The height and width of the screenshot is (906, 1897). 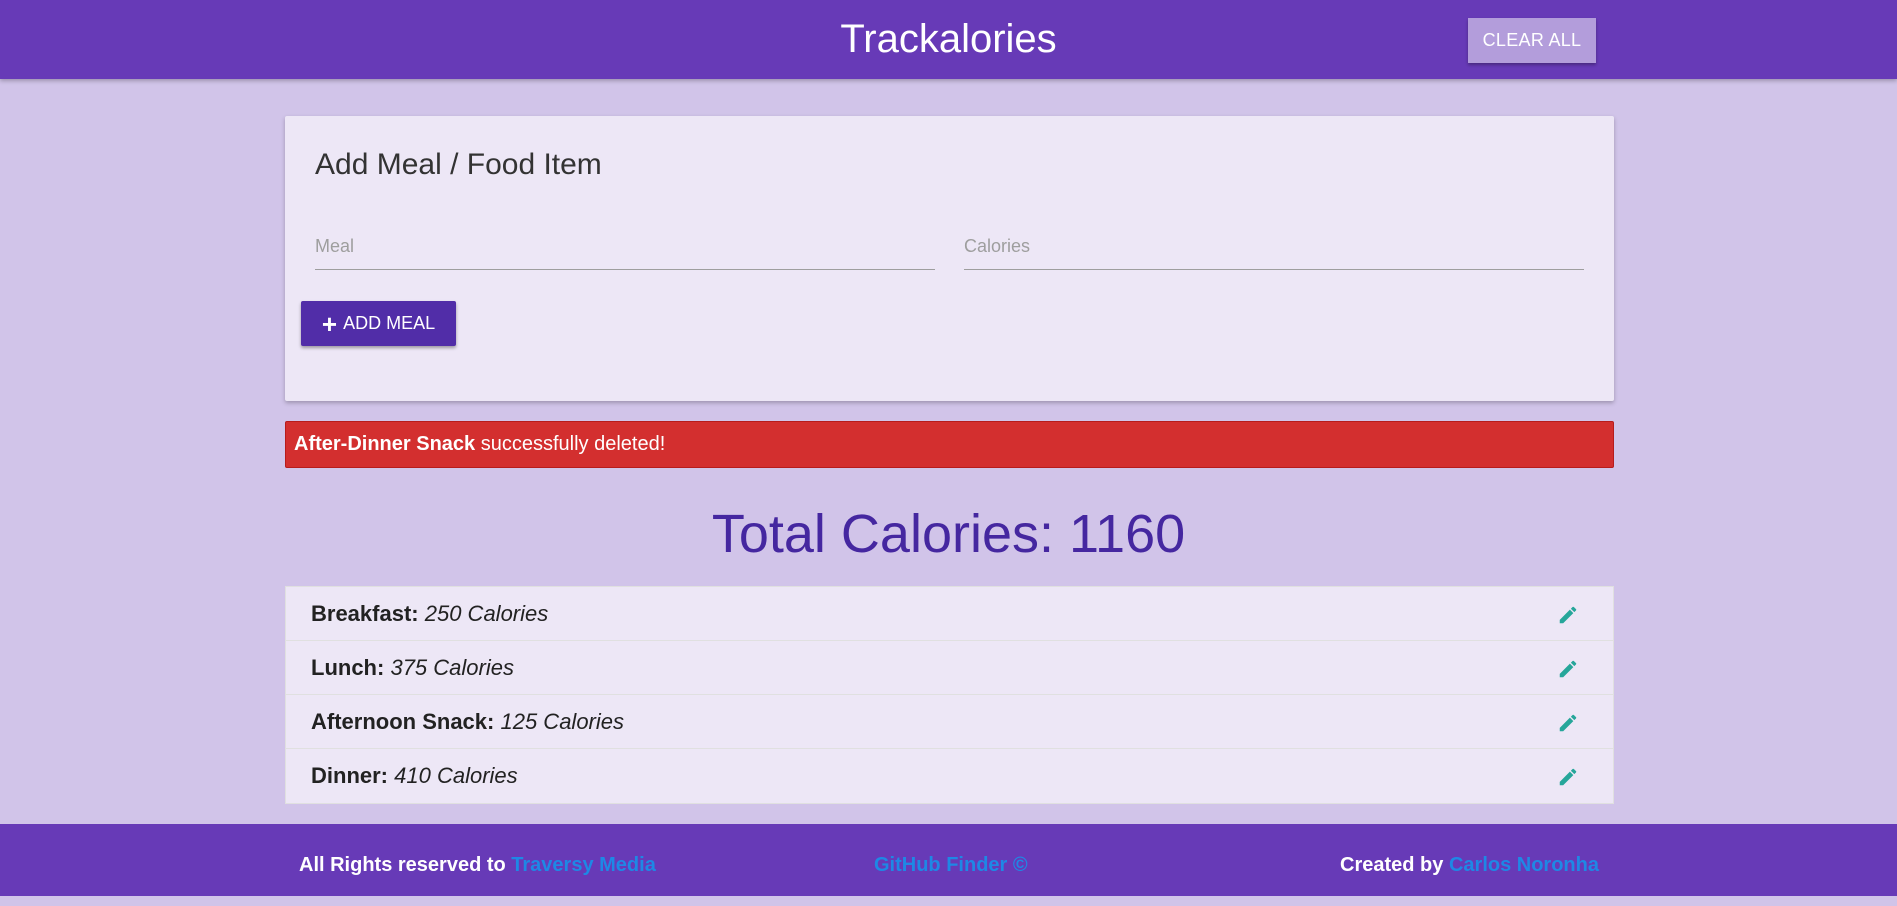 What do you see at coordinates (1524, 865) in the screenshot?
I see `author-link: Carlos Noronha` at bounding box center [1524, 865].